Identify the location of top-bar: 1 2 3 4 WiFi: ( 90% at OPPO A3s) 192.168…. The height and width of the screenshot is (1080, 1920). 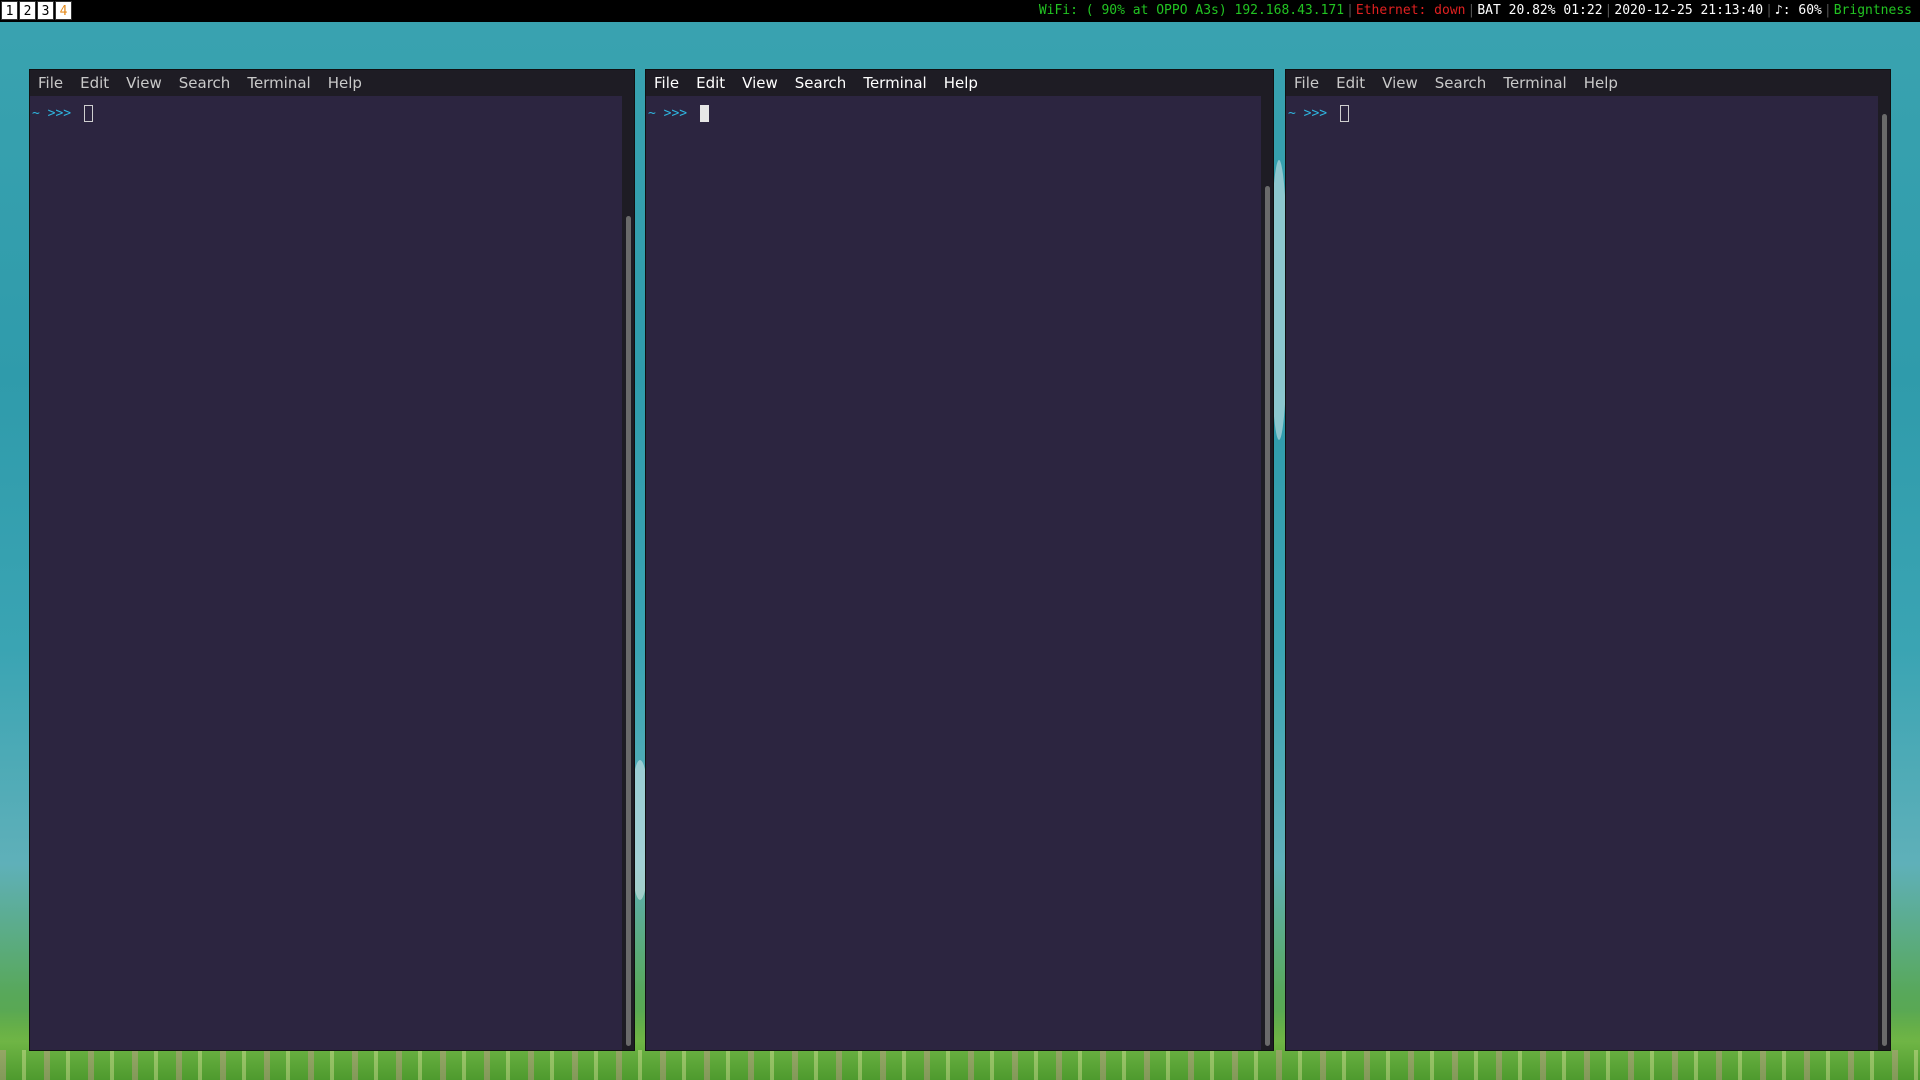
(960, 11).